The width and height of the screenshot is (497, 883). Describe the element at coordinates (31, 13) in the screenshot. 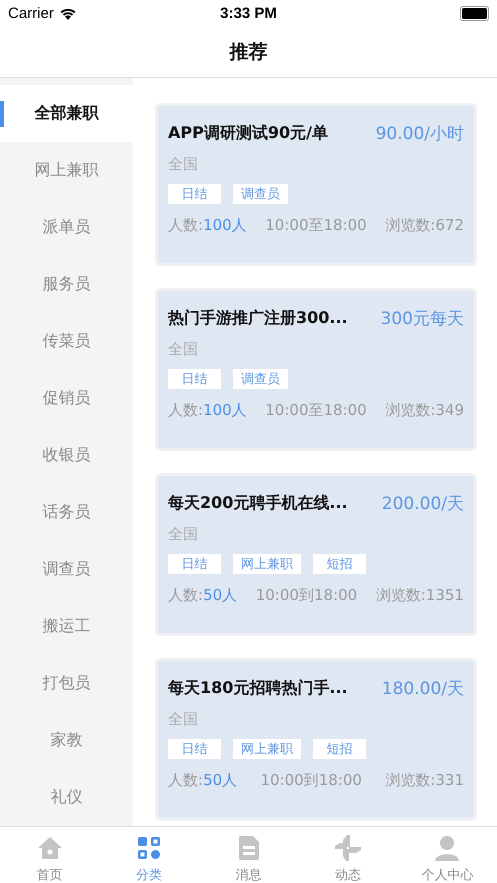

I see `carrier-label: Carrier` at that location.